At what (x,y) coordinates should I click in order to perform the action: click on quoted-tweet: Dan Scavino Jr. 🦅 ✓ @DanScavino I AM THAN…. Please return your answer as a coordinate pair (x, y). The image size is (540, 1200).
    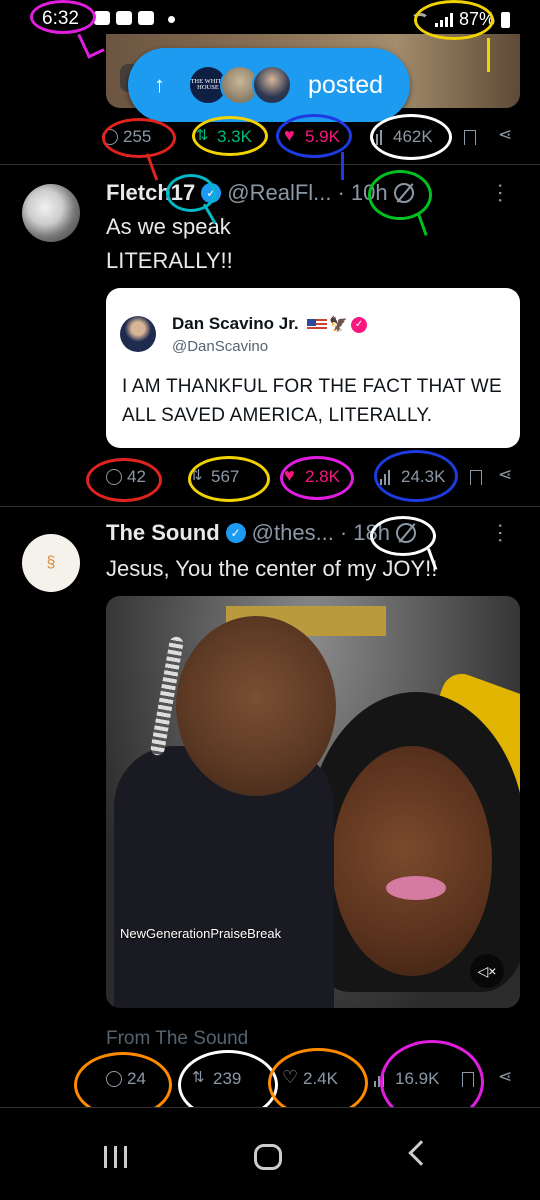
    Looking at the image, I should click on (313, 368).